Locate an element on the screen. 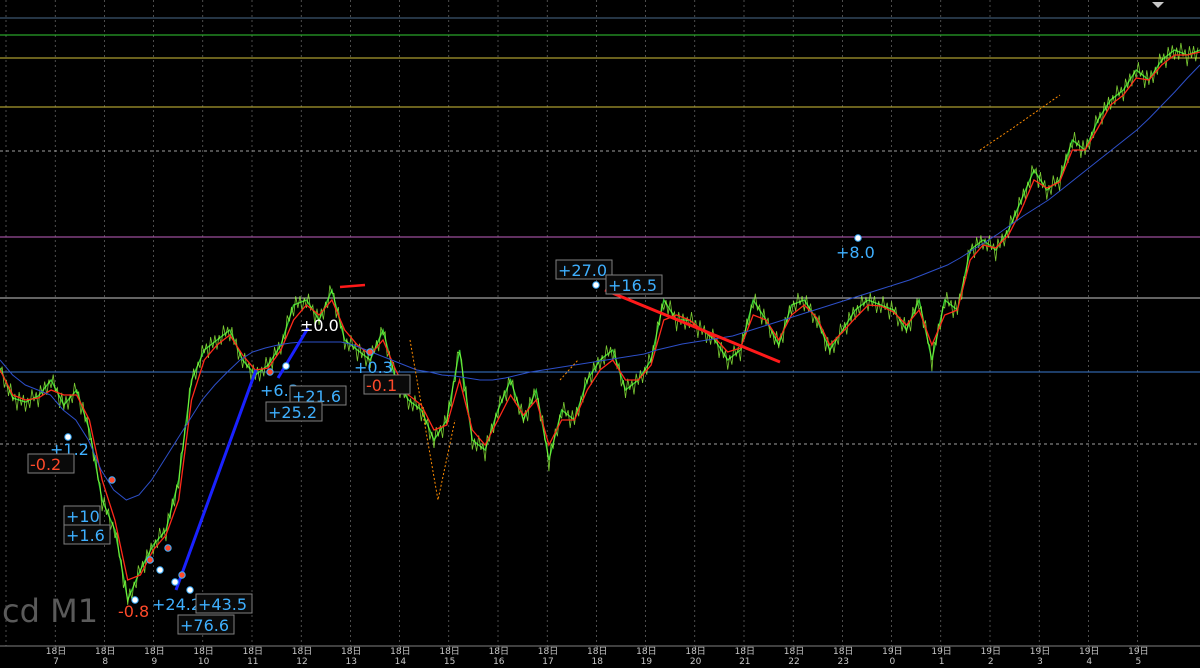 This screenshot has width=1200, height=668. annotation-label: +10 is located at coordinates (83, 516).